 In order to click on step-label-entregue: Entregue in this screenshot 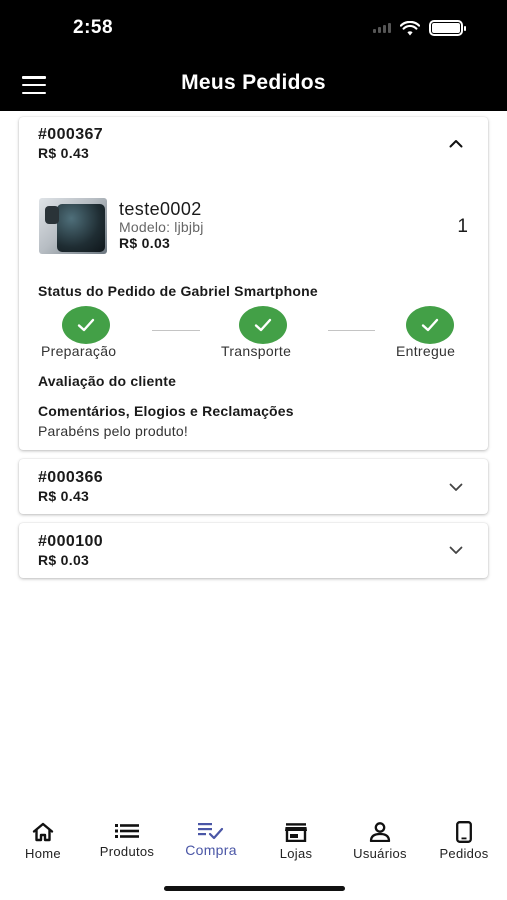, I will do `click(426, 351)`.